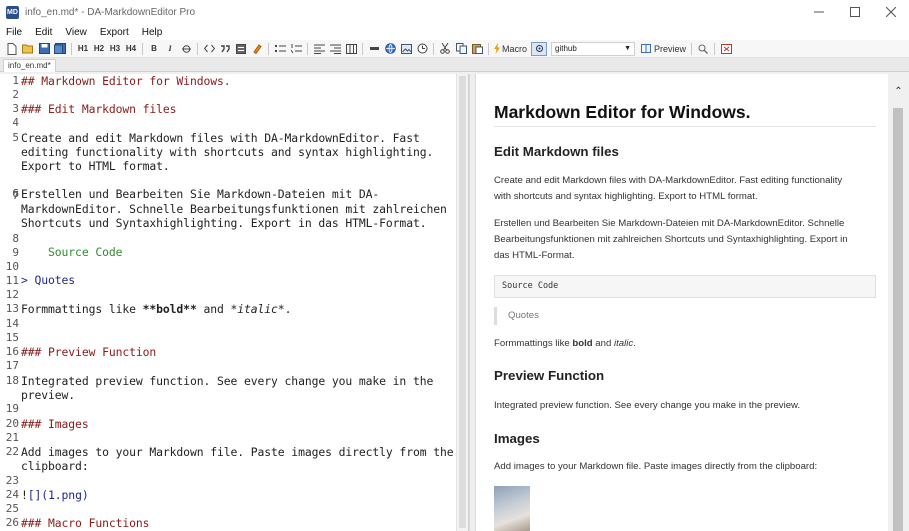 The image size is (909, 531). What do you see at coordinates (186, 49) in the screenshot?
I see `strikethrough-button` at bounding box center [186, 49].